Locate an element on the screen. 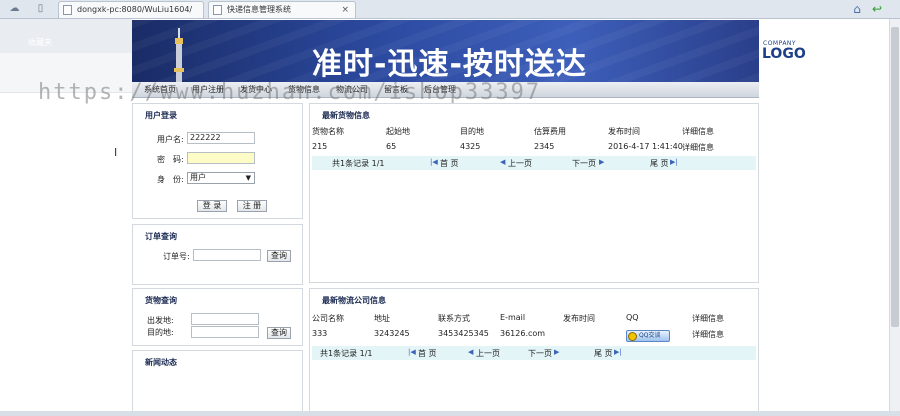 This screenshot has height=416, width=900. column-header: 联系方式 is located at coordinates (454, 318).